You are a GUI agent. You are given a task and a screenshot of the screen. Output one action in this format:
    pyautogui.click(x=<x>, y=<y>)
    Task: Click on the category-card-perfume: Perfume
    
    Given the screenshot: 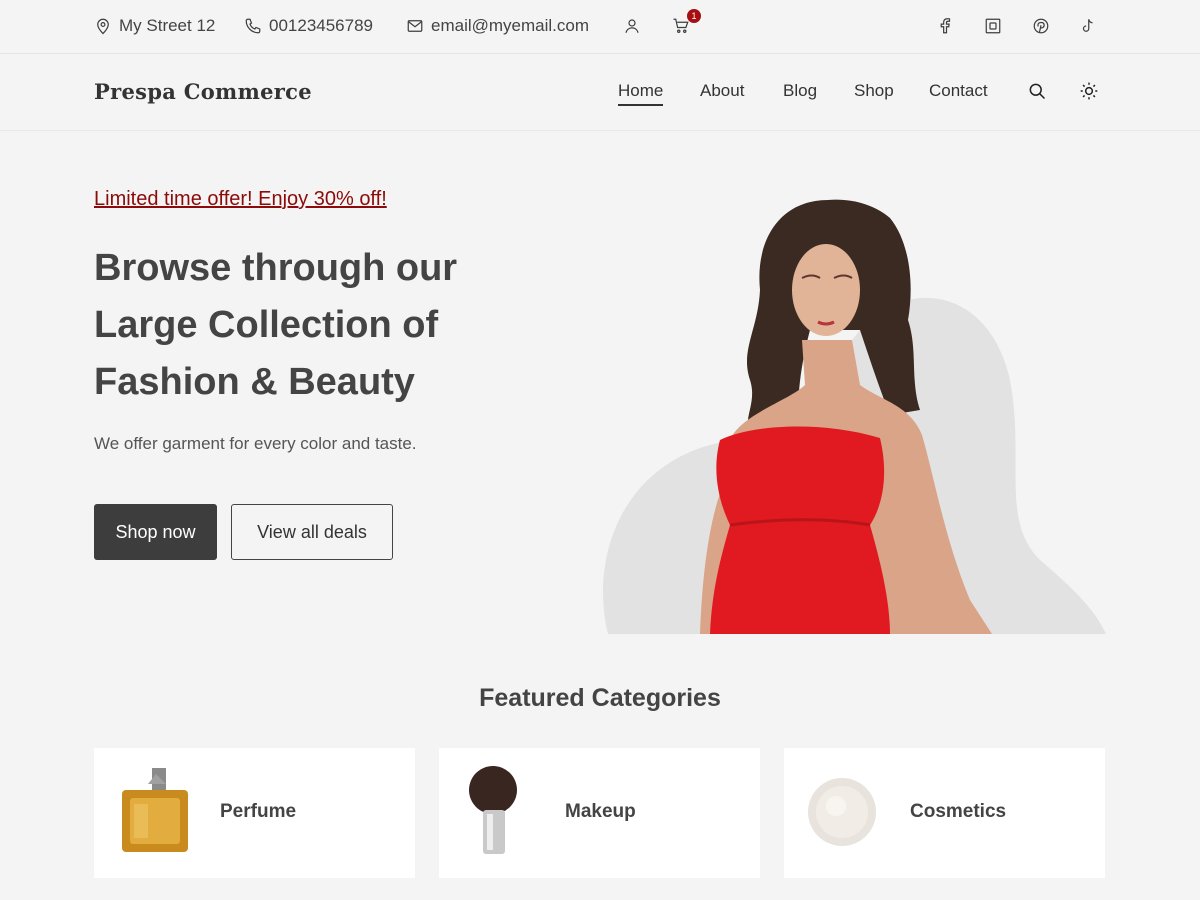 What is the action you would take?
    pyautogui.click(x=254, y=813)
    